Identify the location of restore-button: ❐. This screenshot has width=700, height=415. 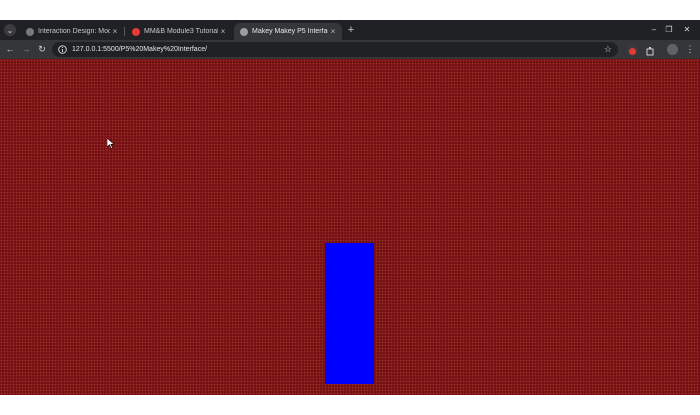
(669, 30).